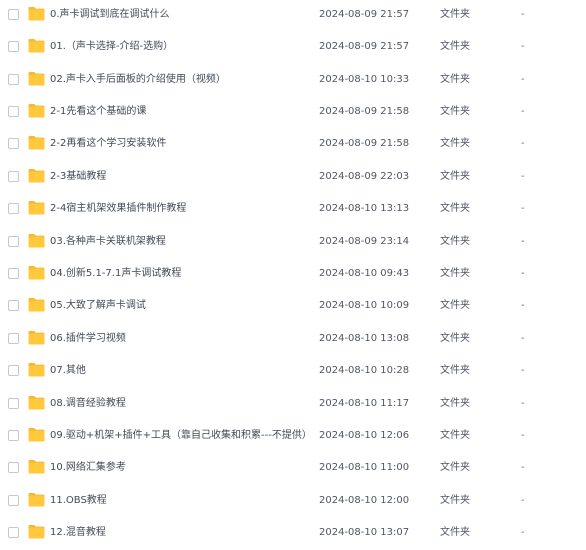  Describe the element at coordinates (293, 210) in the screenshot. I see `file-row: 2-4宿主机架效果插件制作教程 2024-08-10 13:13 文件夹 -` at that location.